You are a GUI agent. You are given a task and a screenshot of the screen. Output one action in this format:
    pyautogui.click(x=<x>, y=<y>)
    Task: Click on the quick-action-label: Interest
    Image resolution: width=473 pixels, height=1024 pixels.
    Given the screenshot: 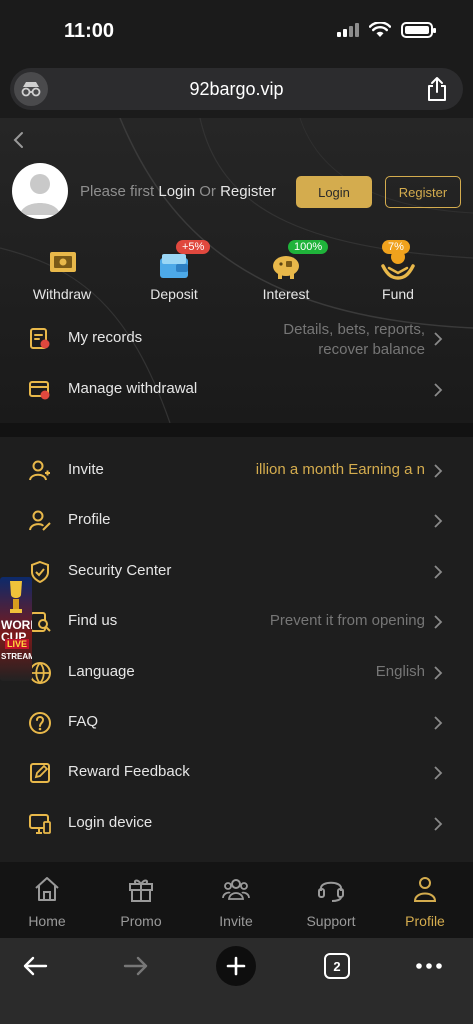 What is the action you would take?
    pyautogui.click(x=286, y=294)
    